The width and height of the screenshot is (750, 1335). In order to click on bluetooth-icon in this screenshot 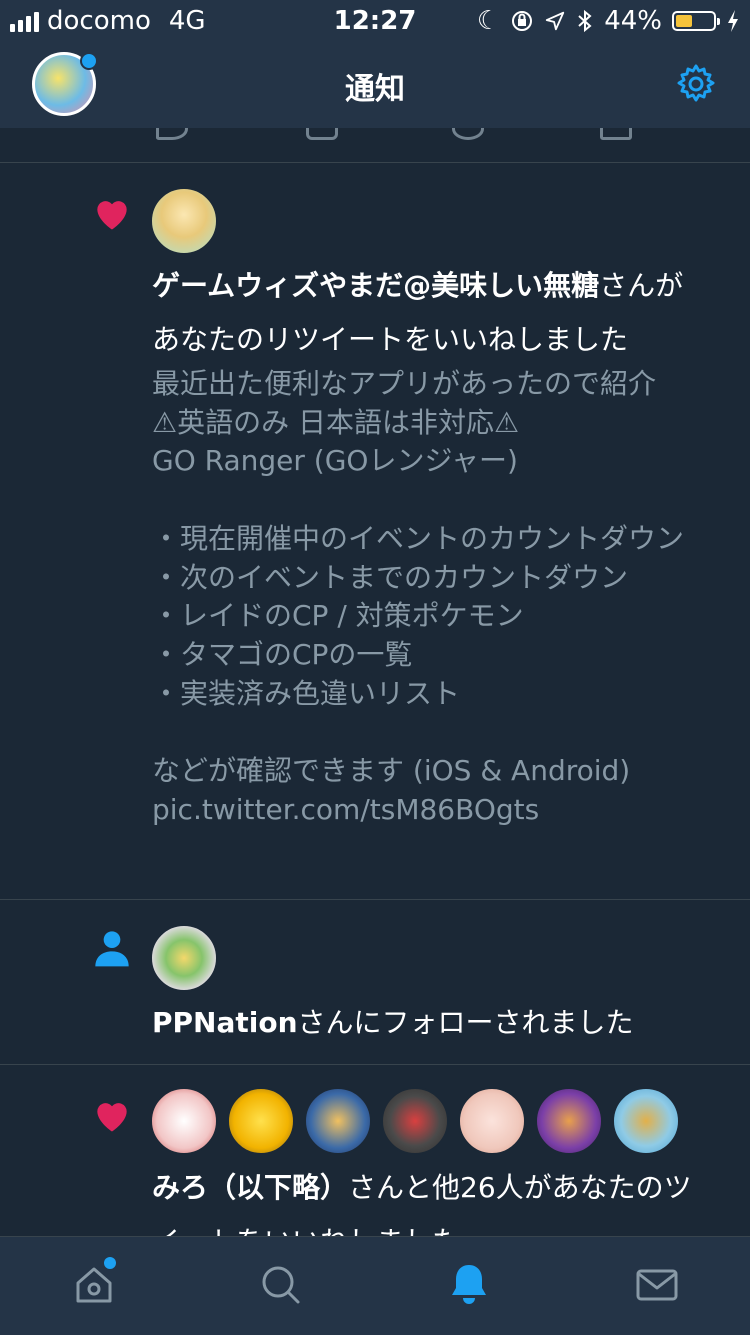, I will do `click(585, 21)`.